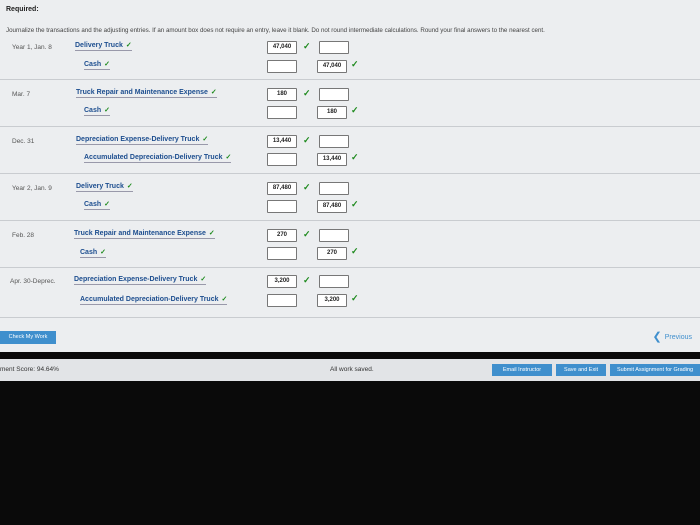  Describe the element at coordinates (282, 281) in the screenshot. I see `debit-amount-input: 3,200` at that location.